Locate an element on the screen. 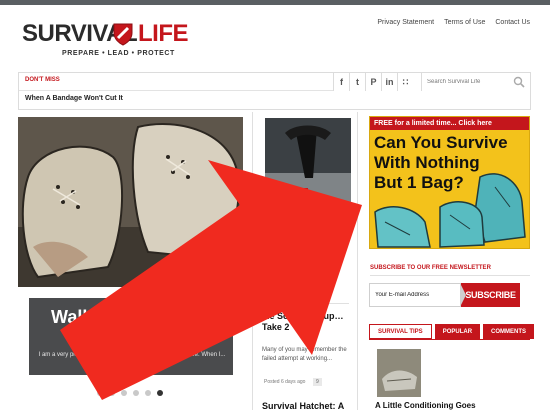  top-accent-bar is located at coordinates (275, 2).